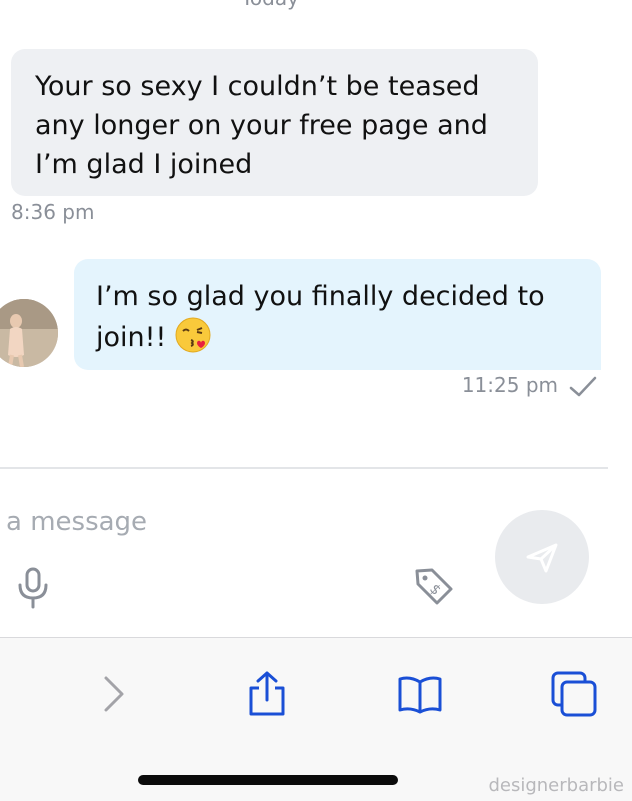 The image size is (632, 801). Describe the element at coordinates (270, 5) in the screenshot. I see `day-separator-label: Today` at that location.